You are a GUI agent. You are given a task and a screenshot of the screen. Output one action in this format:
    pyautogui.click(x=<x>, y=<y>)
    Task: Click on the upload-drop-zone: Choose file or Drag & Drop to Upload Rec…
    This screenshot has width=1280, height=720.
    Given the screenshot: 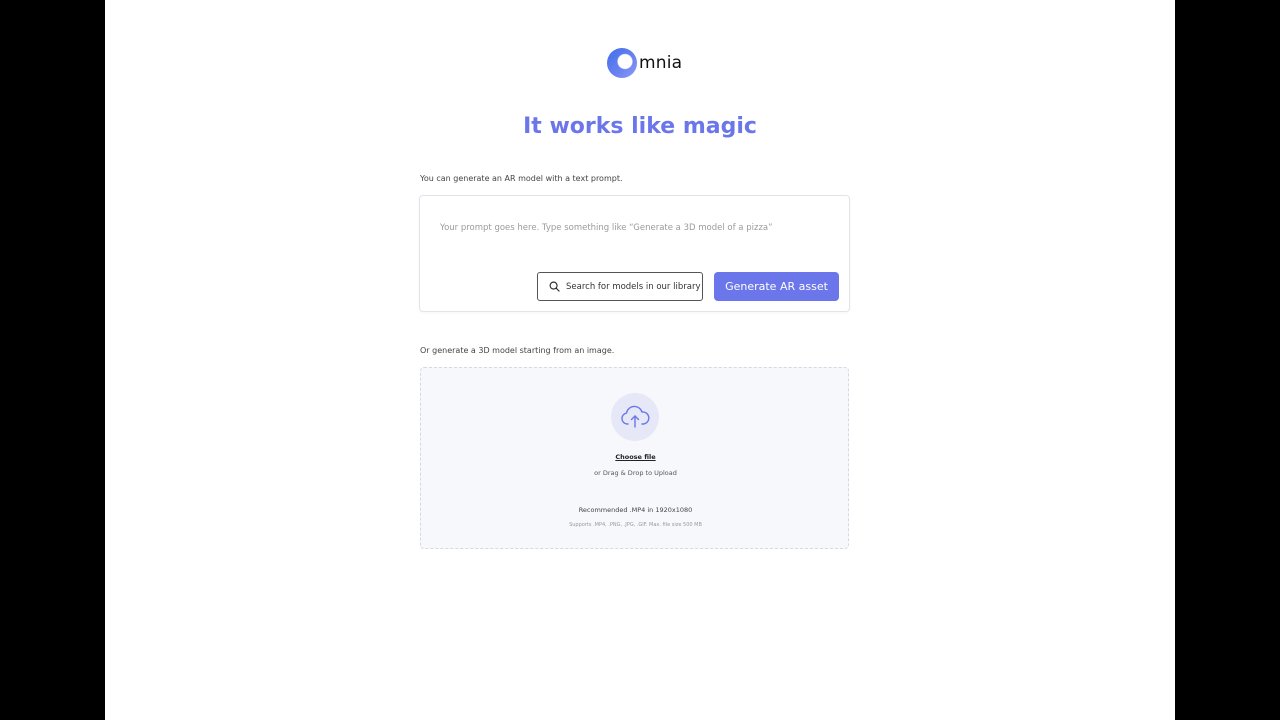 What is the action you would take?
    pyautogui.click(x=634, y=458)
    